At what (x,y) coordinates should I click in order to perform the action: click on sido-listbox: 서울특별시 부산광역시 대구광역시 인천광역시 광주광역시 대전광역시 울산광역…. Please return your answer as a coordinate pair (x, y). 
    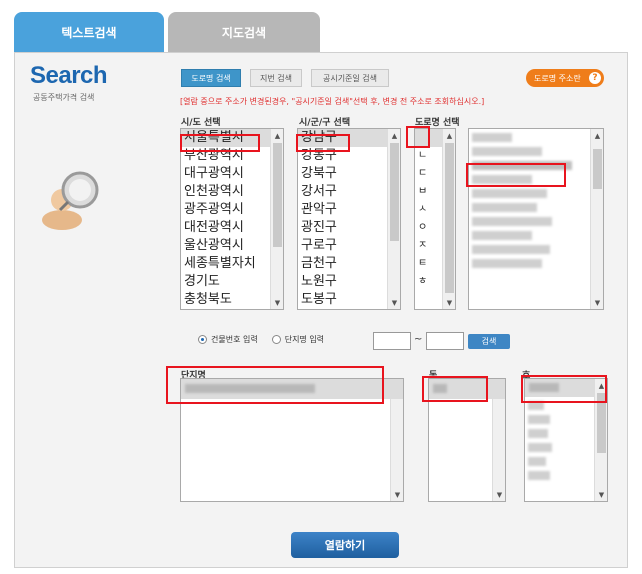
    Looking at the image, I should click on (232, 219).